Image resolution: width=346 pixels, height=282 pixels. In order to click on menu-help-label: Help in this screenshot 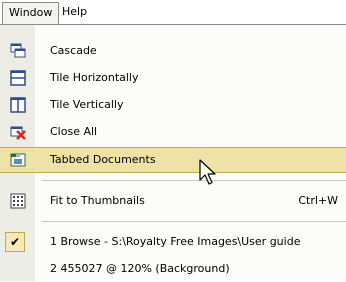, I will do `click(75, 11)`.